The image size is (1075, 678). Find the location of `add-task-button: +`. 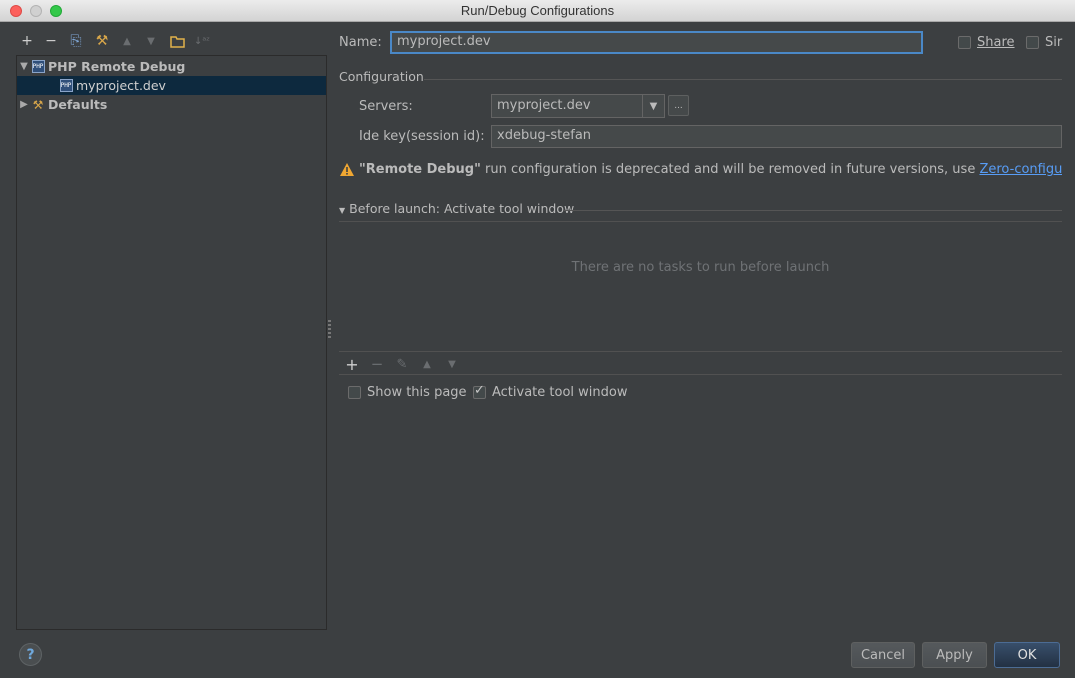

add-task-button: + is located at coordinates (352, 364).